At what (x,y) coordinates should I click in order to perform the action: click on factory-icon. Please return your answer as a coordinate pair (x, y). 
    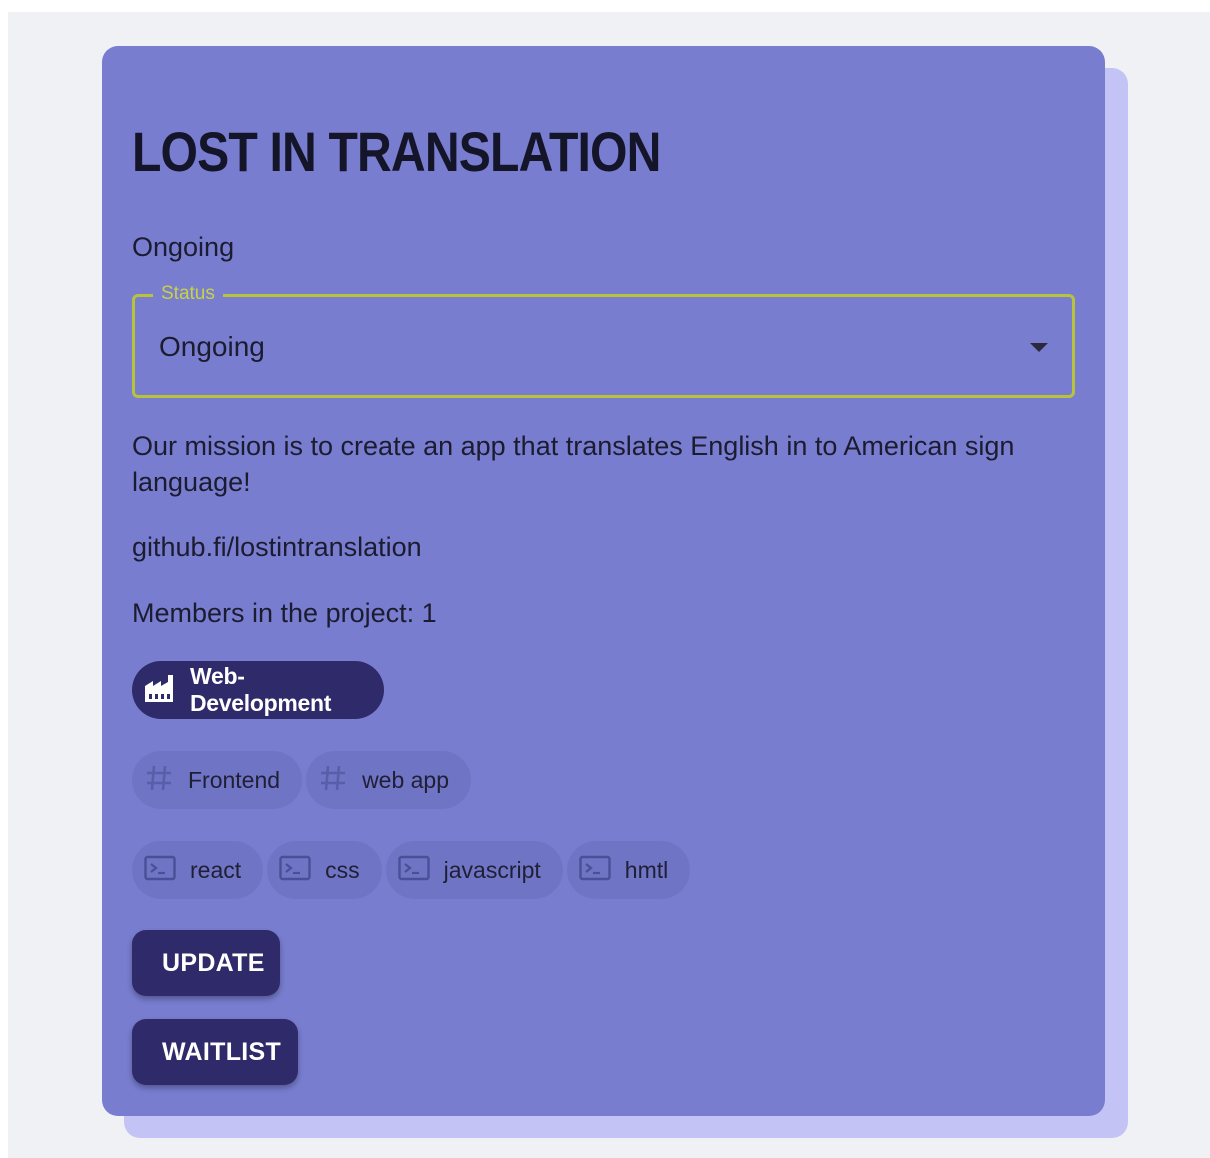
    Looking at the image, I should click on (160, 690).